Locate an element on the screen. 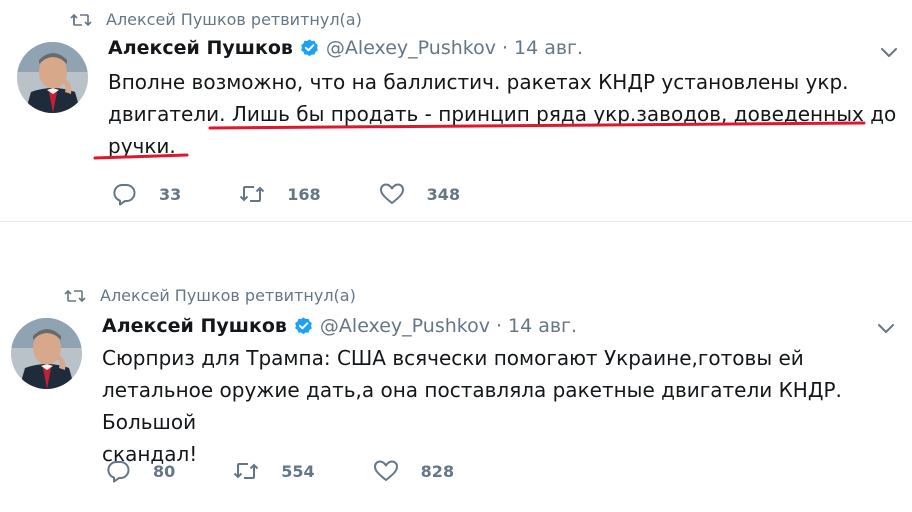 The width and height of the screenshot is (912, 512). reply-button: 80 is located at coordinates (140, 471).